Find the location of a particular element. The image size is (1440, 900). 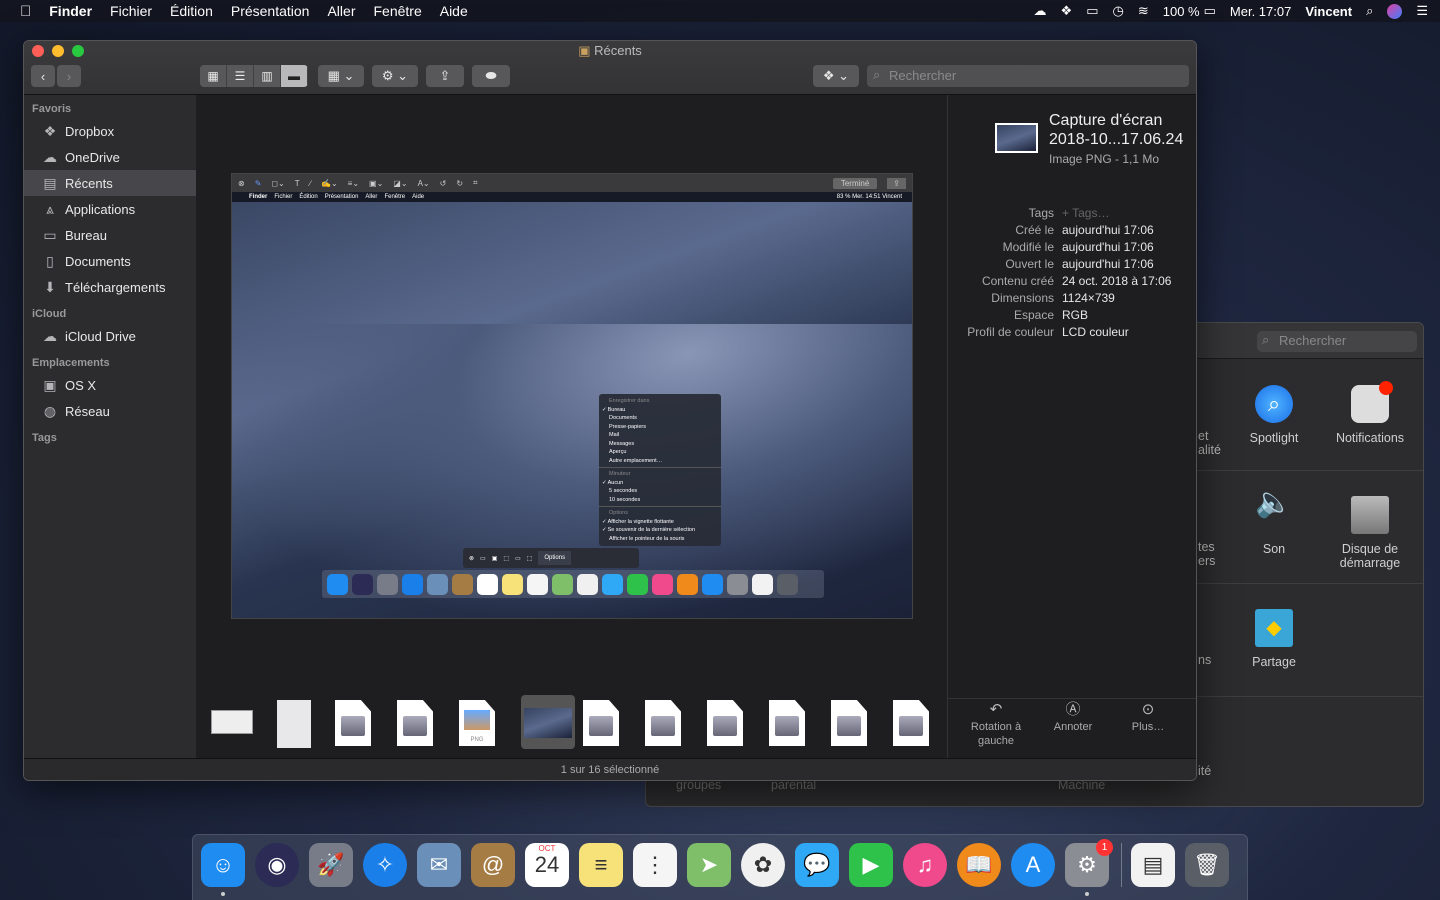

sidebar-item-onedrive: ☁ OneDrive is located at coordinates (110, 157).